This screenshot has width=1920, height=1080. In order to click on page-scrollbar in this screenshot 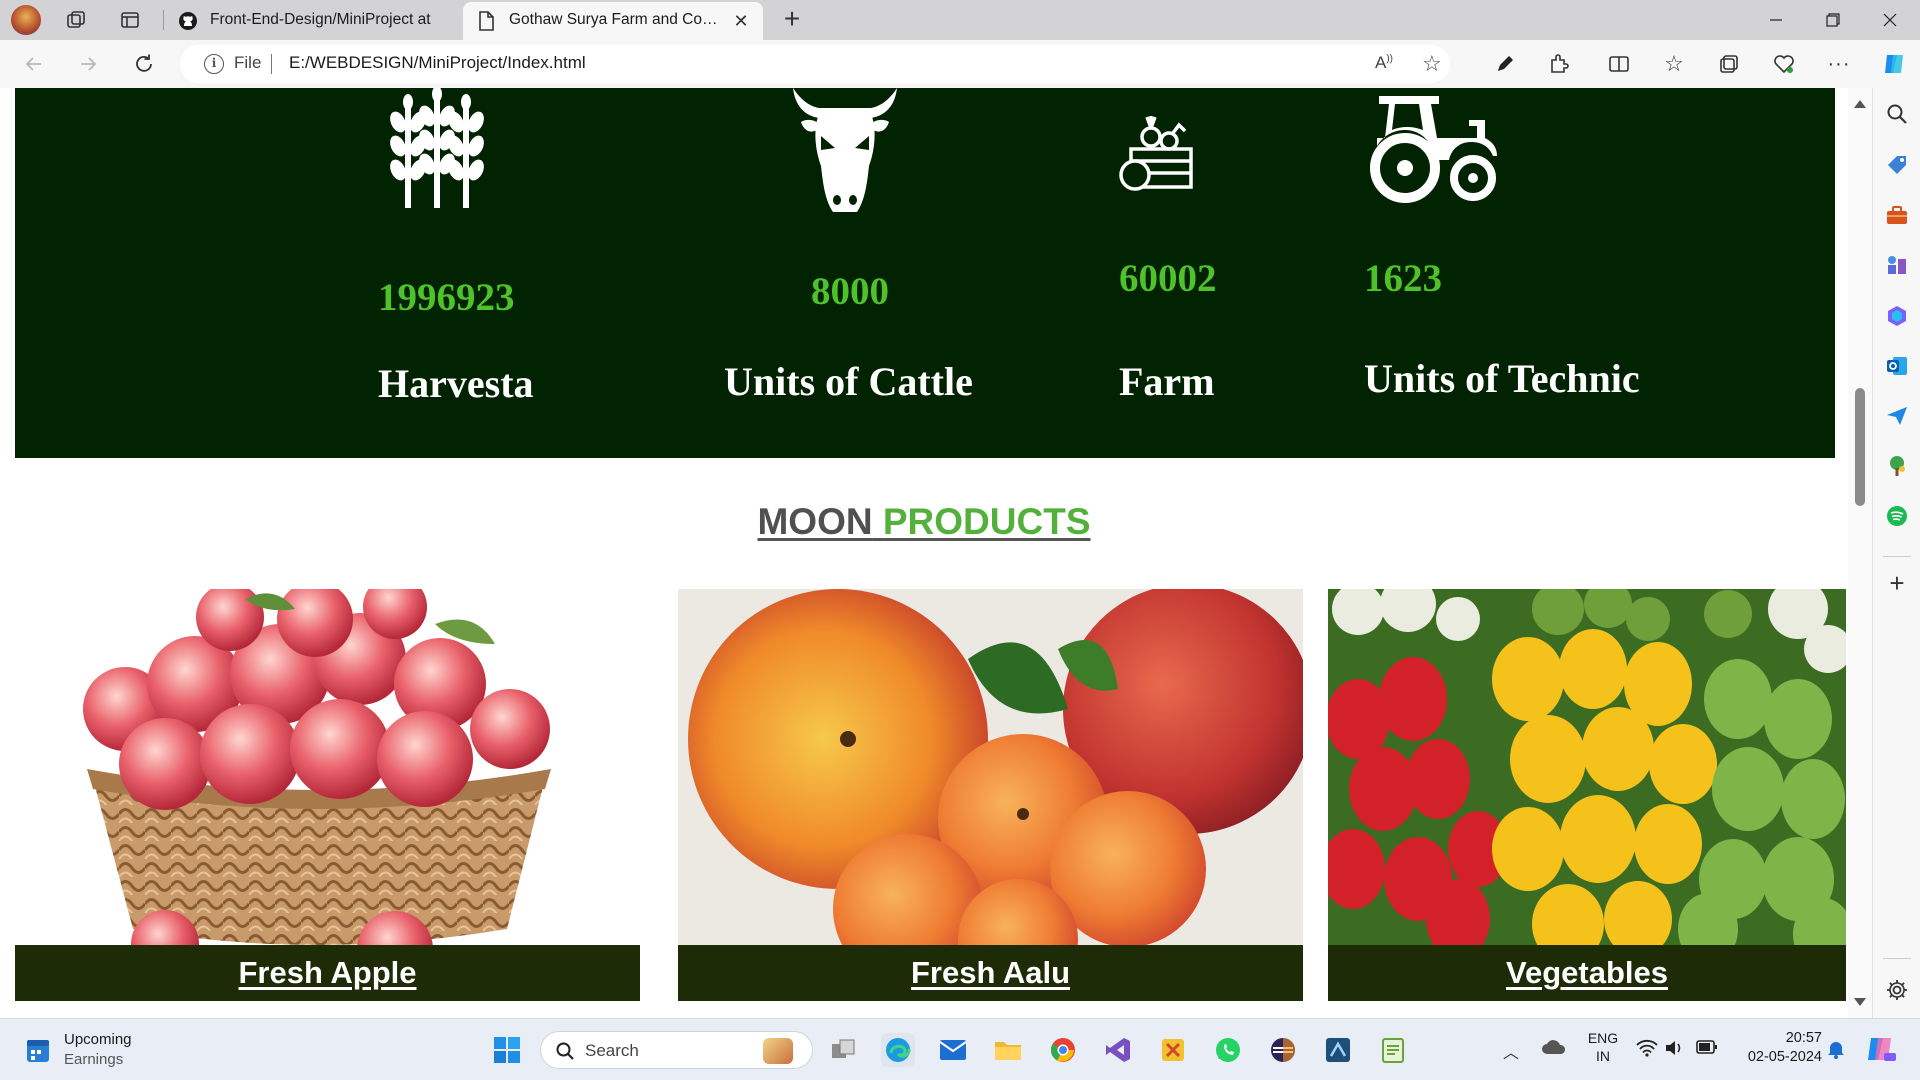, I will do `click(1860, 553)`.